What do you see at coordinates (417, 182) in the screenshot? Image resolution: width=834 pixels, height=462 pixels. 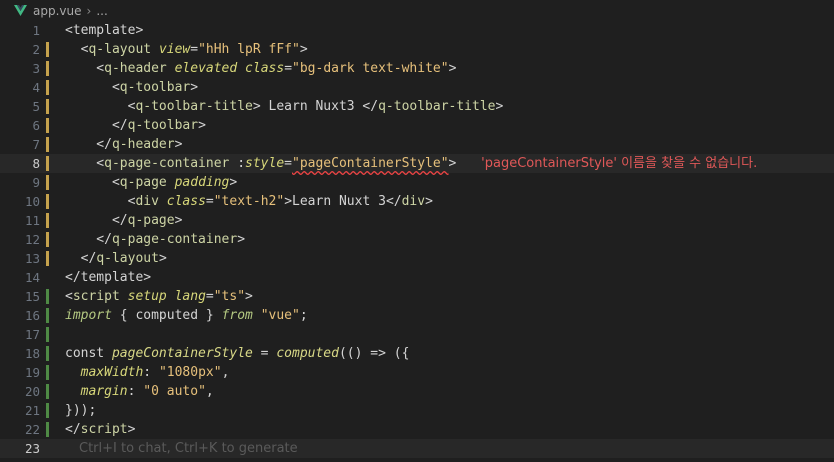 I see `code-line: 9 <q-page padding>` at bounding box center [417, 182].